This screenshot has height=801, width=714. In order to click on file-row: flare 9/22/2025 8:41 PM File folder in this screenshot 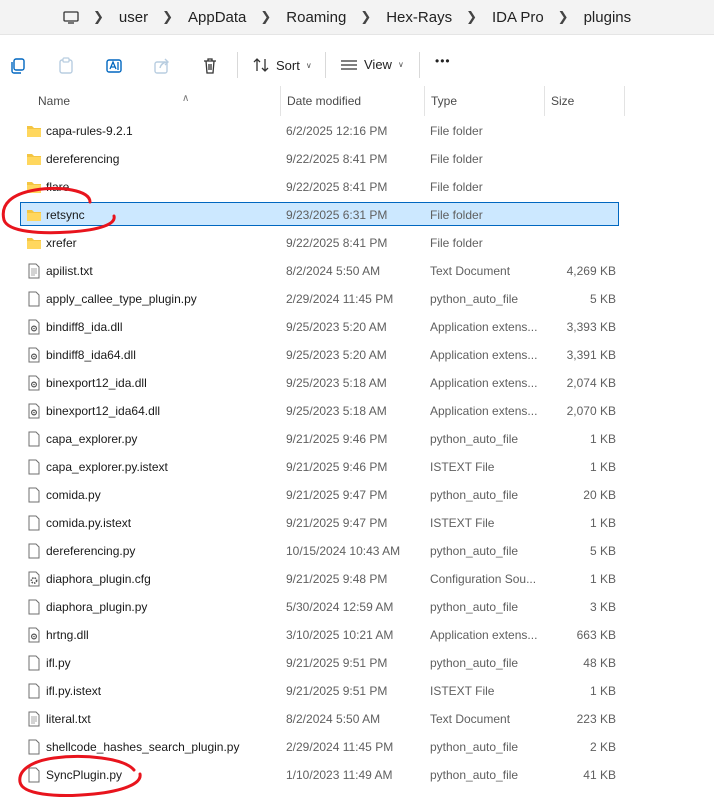, I will do `click(357, 187)`.